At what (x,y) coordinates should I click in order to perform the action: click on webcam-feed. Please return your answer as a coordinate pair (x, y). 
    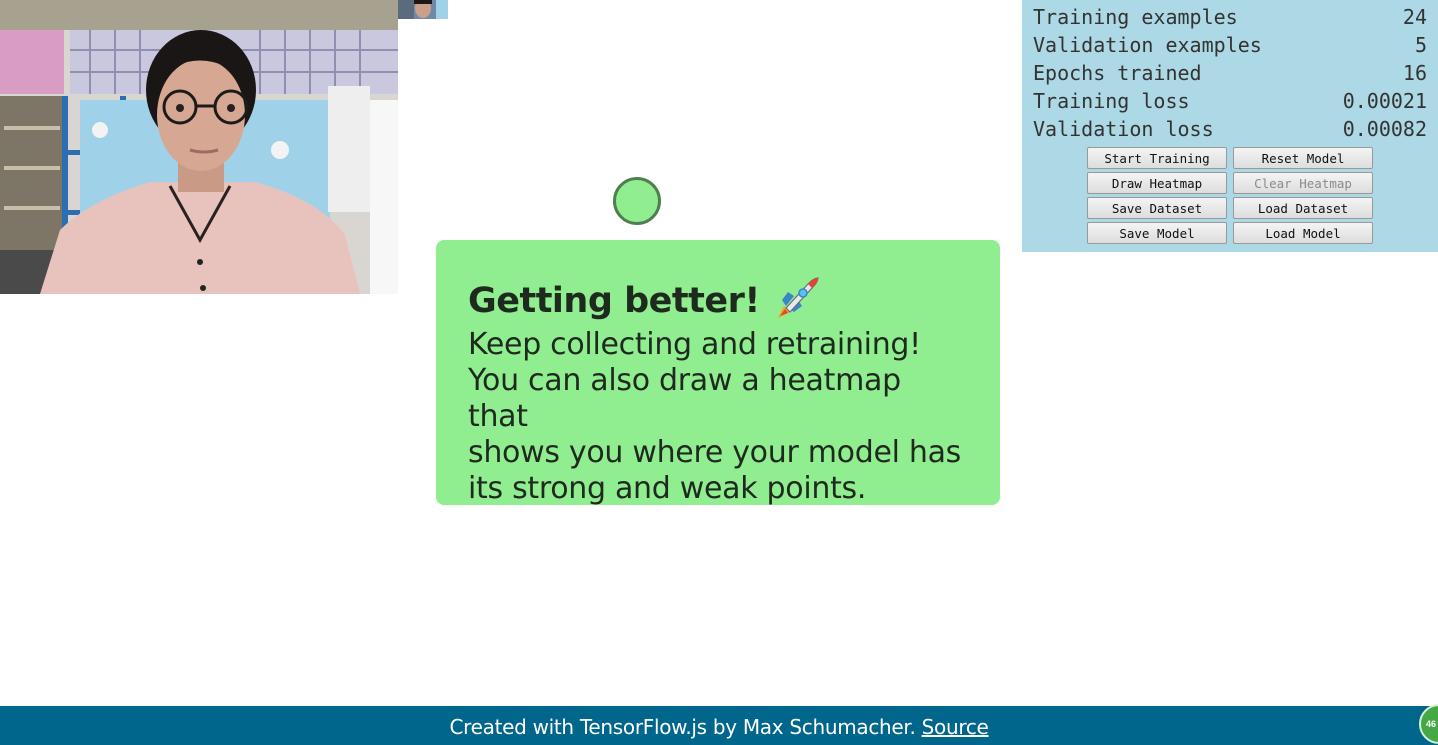
    Looking at the image, I should click on (199, 147).